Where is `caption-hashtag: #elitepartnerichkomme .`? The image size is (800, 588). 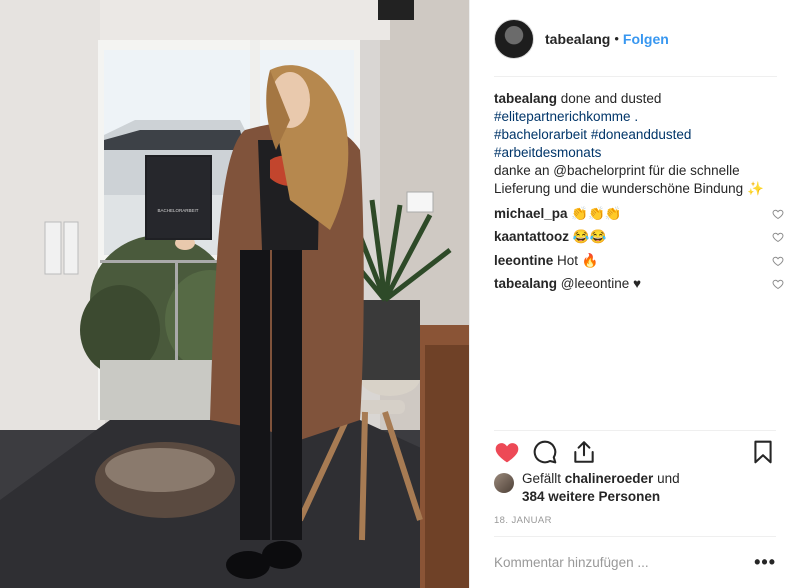
caption-hashtag: #elitepartnerichkomme . is located at coordinates (639, 117).